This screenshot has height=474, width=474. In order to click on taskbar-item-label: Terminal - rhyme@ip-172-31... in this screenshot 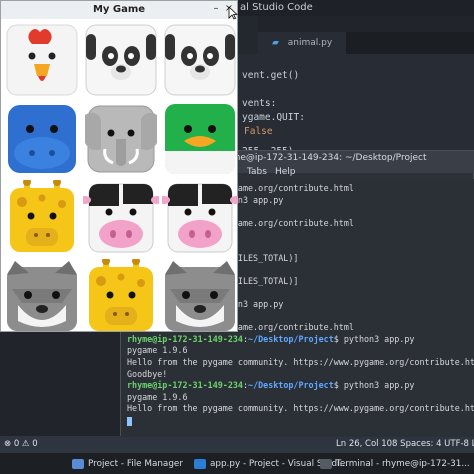, I will do `click(403, 464)`.